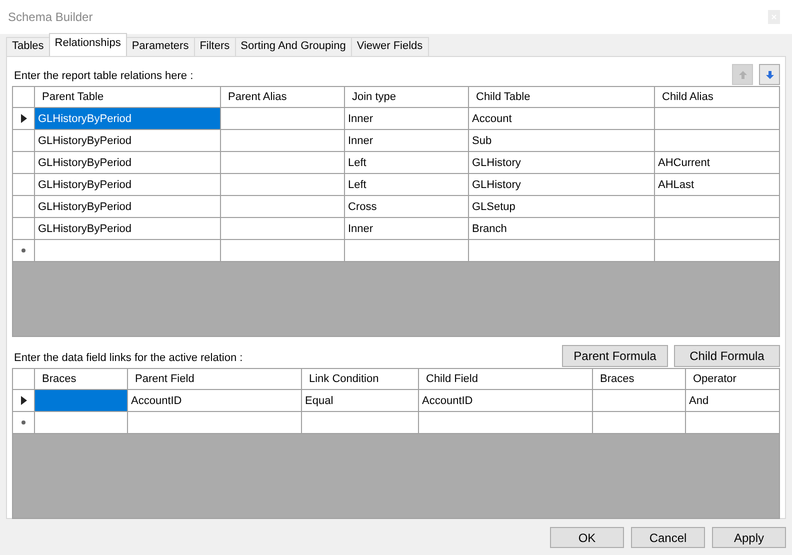  I want to click on up-arrow-icon, so click(743, 75).